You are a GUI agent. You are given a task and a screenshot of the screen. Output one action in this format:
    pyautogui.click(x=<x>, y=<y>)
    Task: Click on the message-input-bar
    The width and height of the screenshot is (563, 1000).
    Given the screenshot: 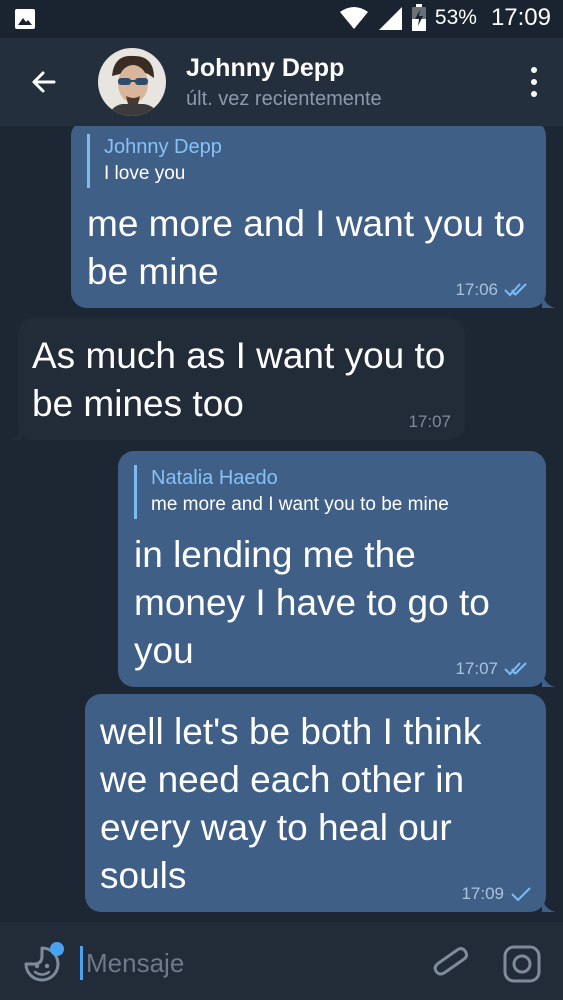 What is the action you would take?
    pyautogui.click(x=281, y=961)
    